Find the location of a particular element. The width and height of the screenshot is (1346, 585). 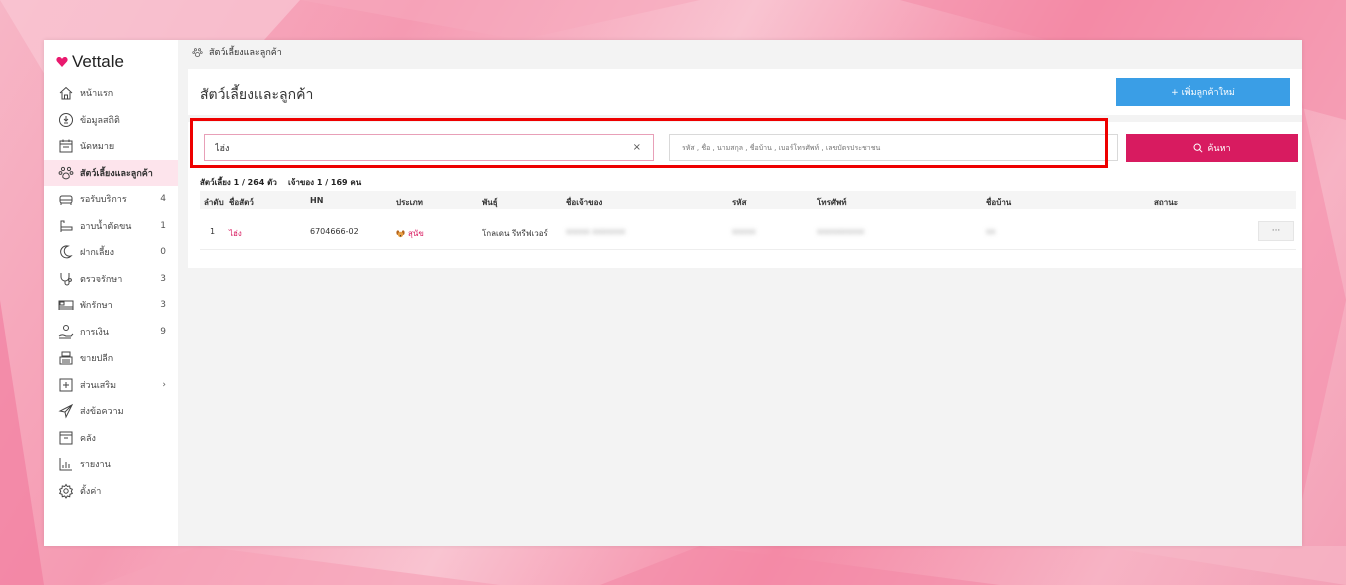

pet-search-field: × is located at coordinates (429, 147).